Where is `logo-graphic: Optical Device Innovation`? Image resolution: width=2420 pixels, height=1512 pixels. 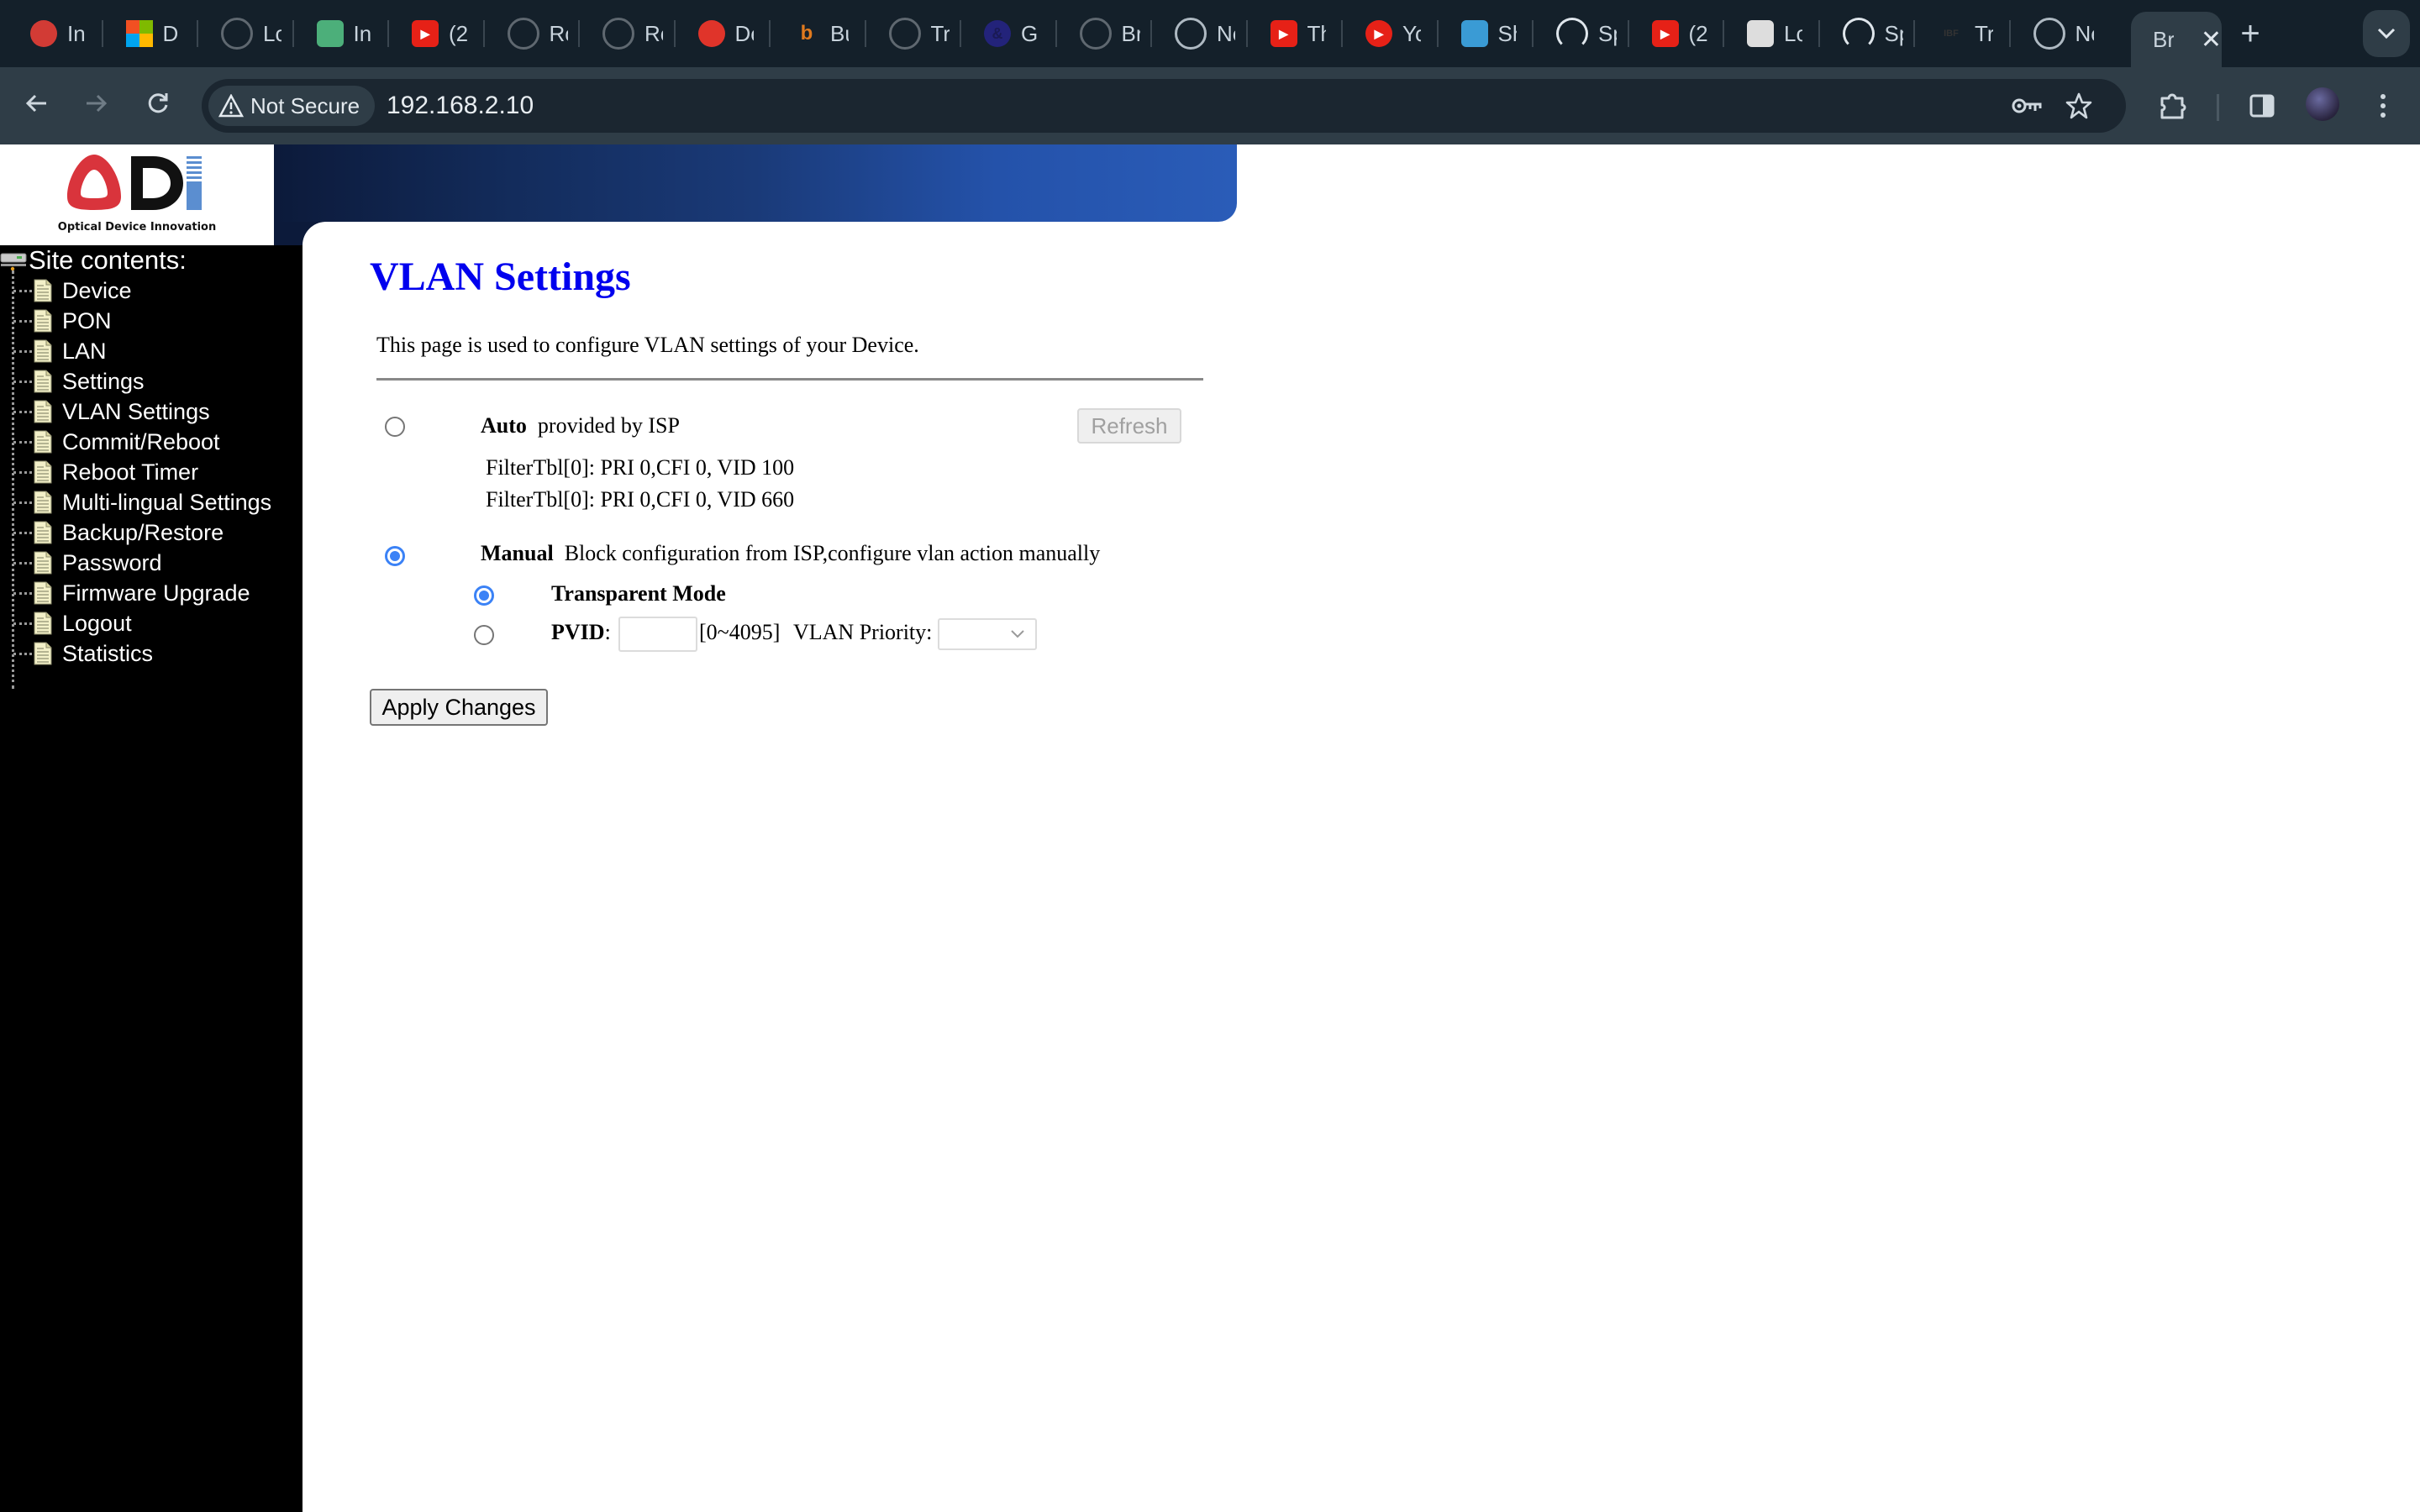 logo-graphic: Optical Device Innovation is located at coordinates (137, 194).